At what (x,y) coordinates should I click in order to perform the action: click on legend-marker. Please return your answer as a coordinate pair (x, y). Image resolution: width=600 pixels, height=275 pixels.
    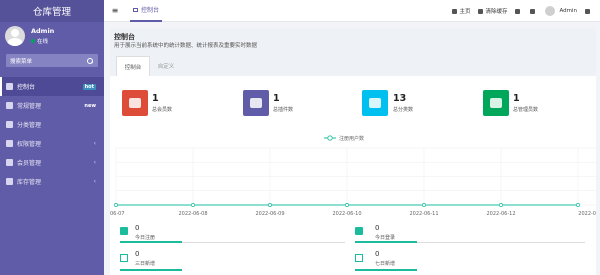
    Looking at the image, I should click on (330, 138).